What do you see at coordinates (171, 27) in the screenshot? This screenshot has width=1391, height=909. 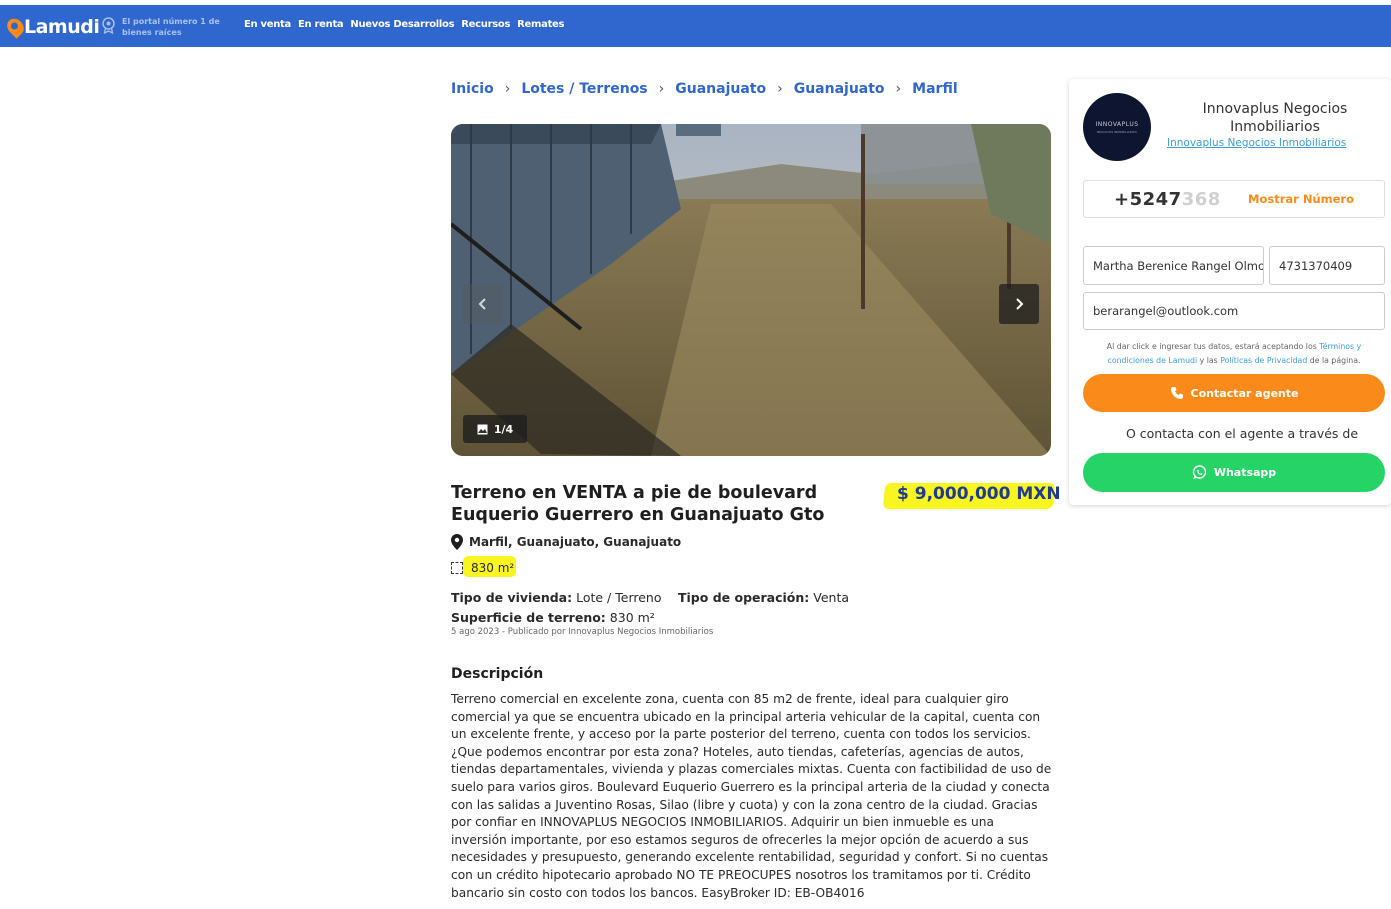 I see `slogan: El portal número 1 de bienes raíces` at bounding box center [171, 27].